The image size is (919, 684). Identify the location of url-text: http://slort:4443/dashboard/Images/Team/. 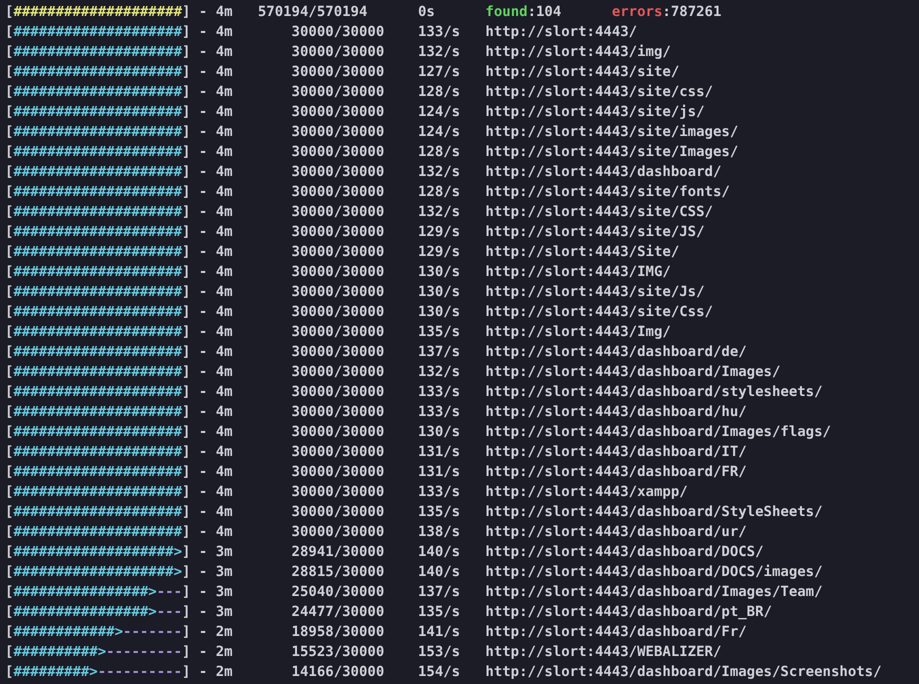
(654, 592).